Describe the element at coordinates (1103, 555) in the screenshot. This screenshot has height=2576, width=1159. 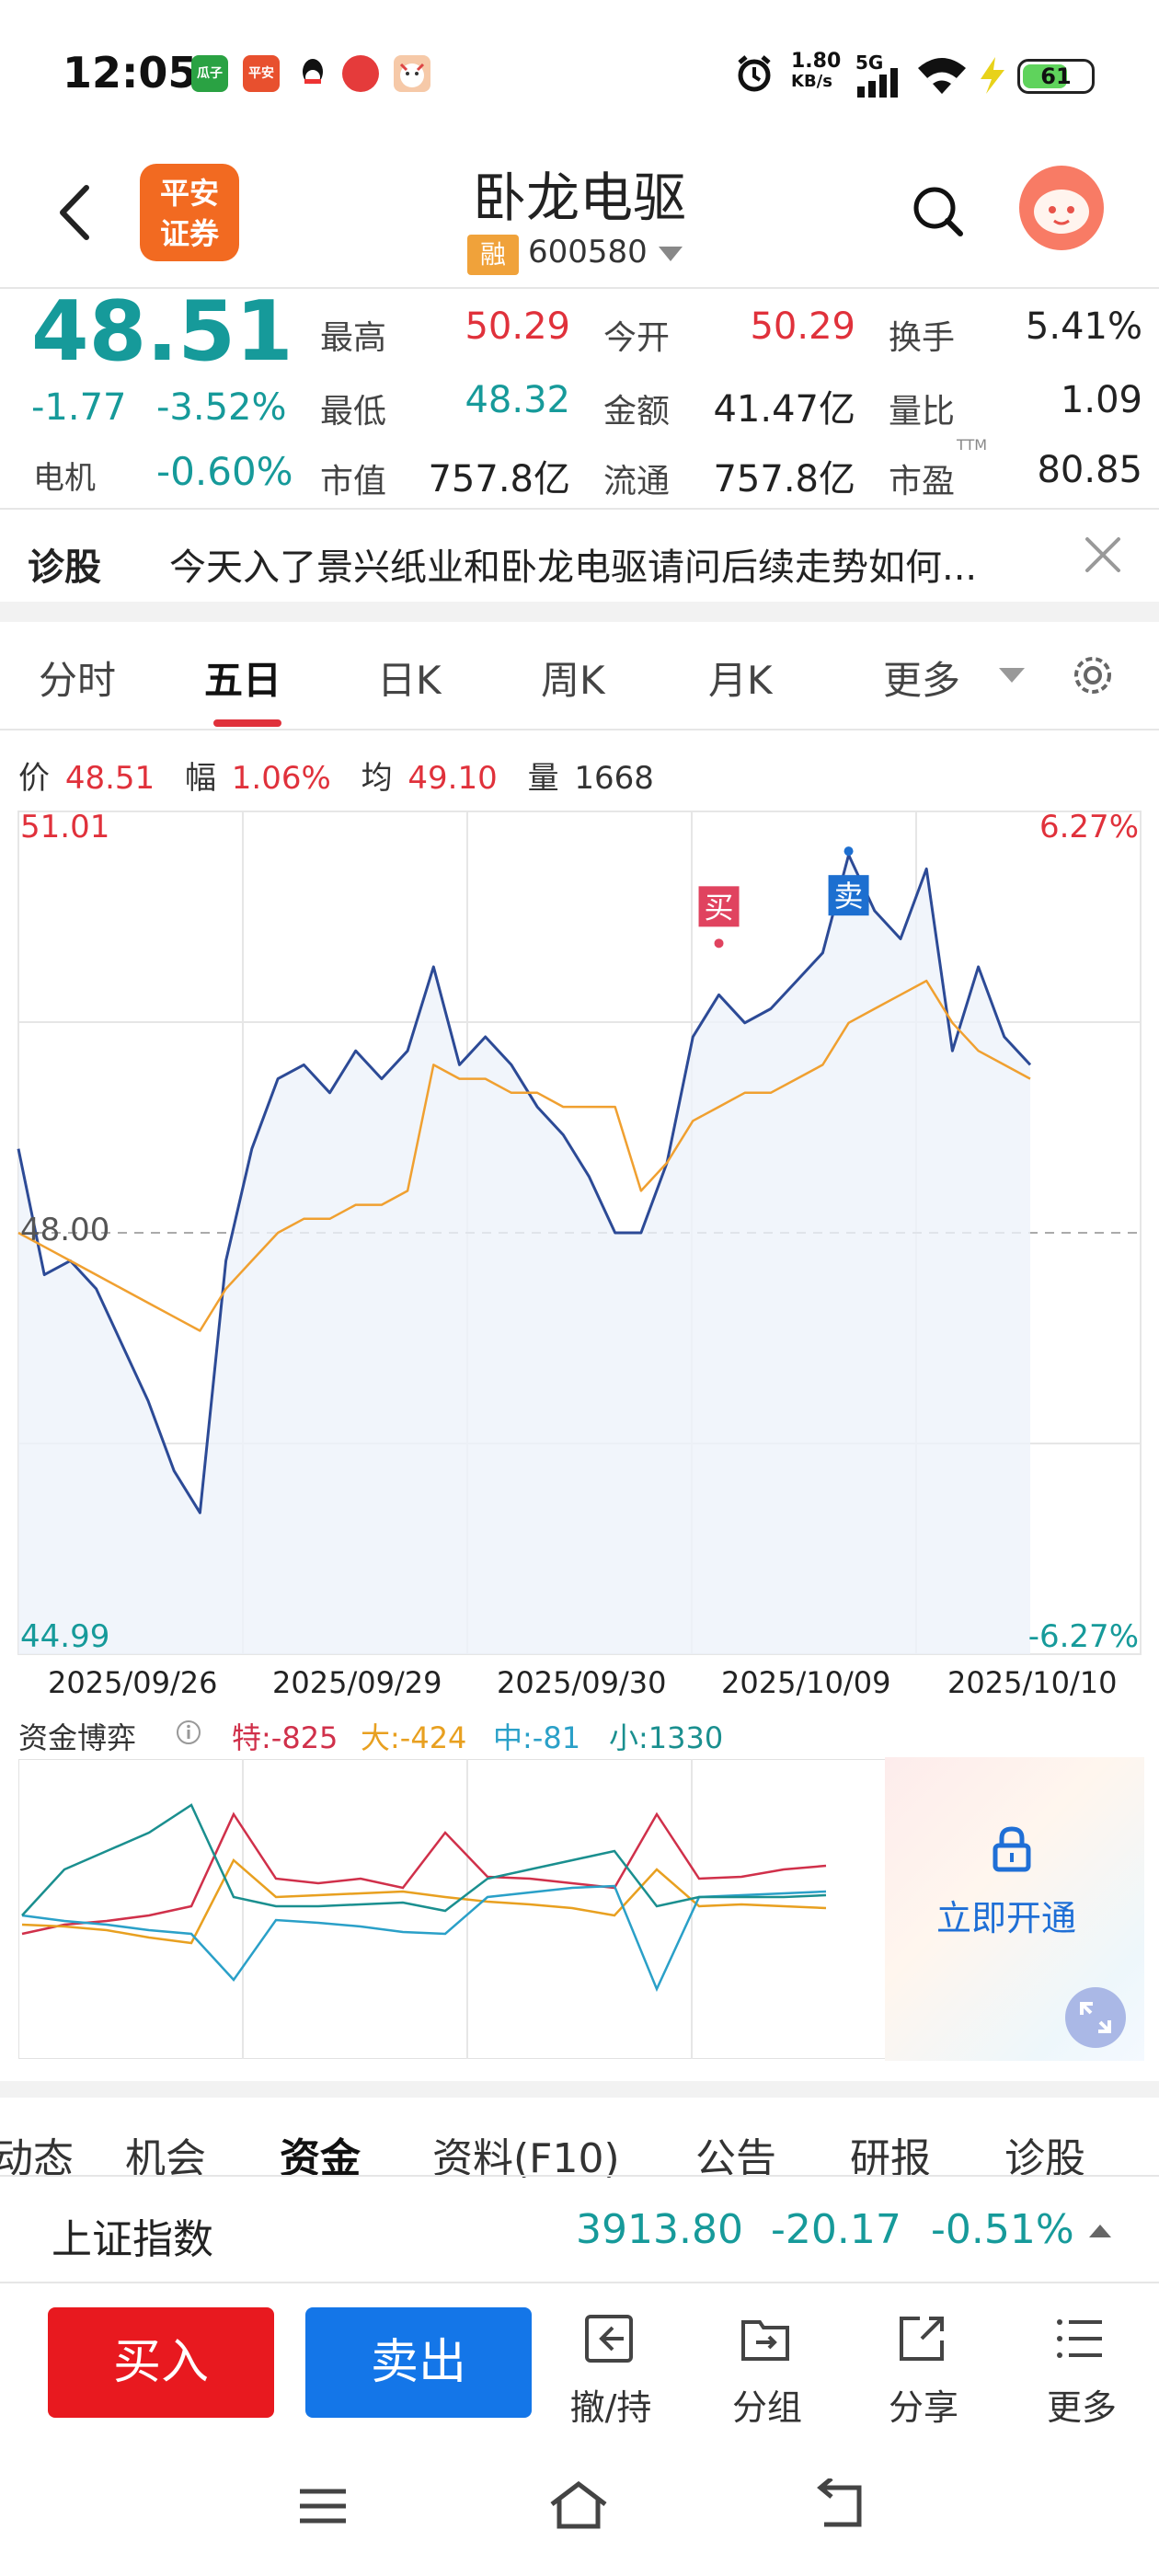
I see `close-icon` at that location.